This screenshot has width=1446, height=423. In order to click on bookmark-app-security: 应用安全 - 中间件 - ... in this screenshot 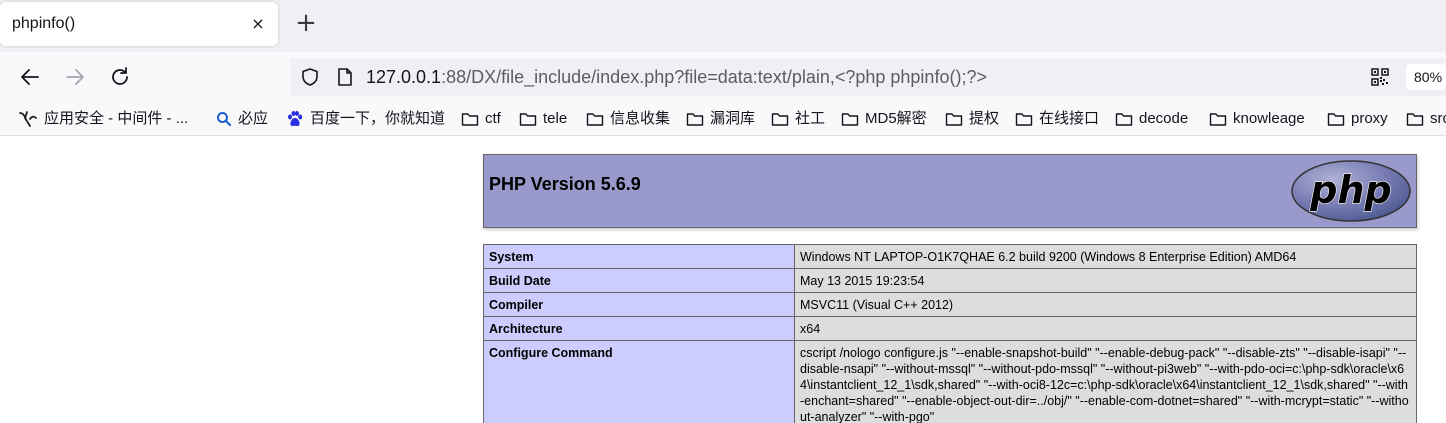, I will do `click(103, 119)`.